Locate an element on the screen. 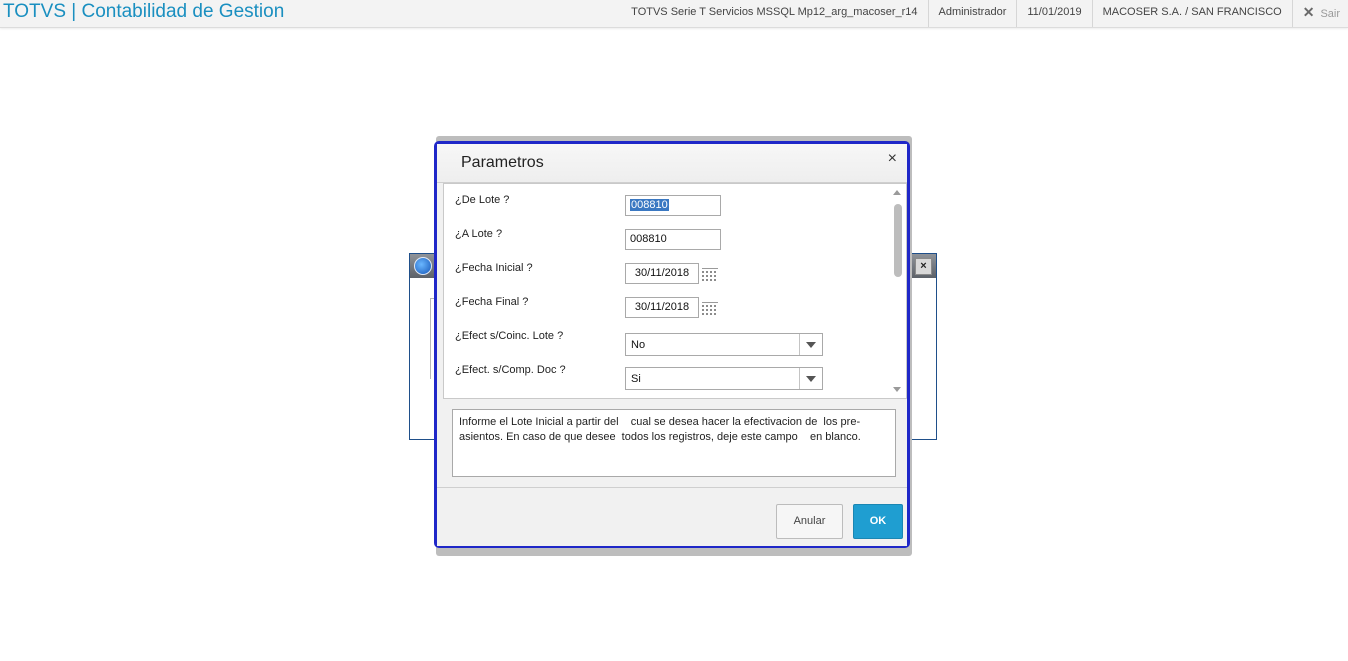  de-lote-input: 008810 is located at coordinates (673, 205).